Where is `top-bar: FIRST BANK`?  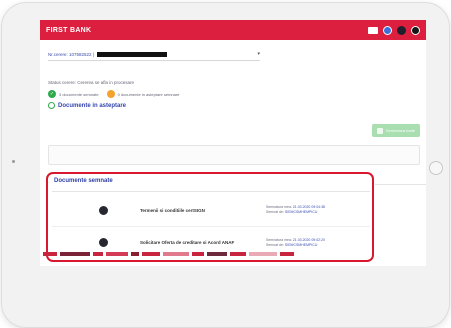
top-bar: FIRST BANK is located at coordinates (233, 30).